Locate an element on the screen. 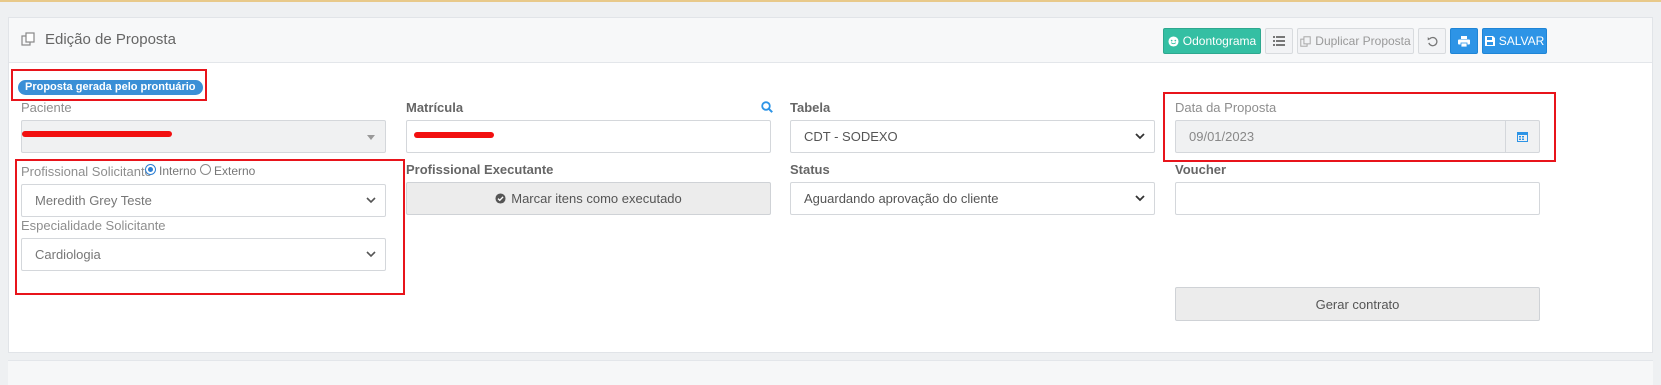 Image resolution: width=1661 pixels, height=385 pixels. especialidade-value: Cardiologia is located at coordinates (68, 254).